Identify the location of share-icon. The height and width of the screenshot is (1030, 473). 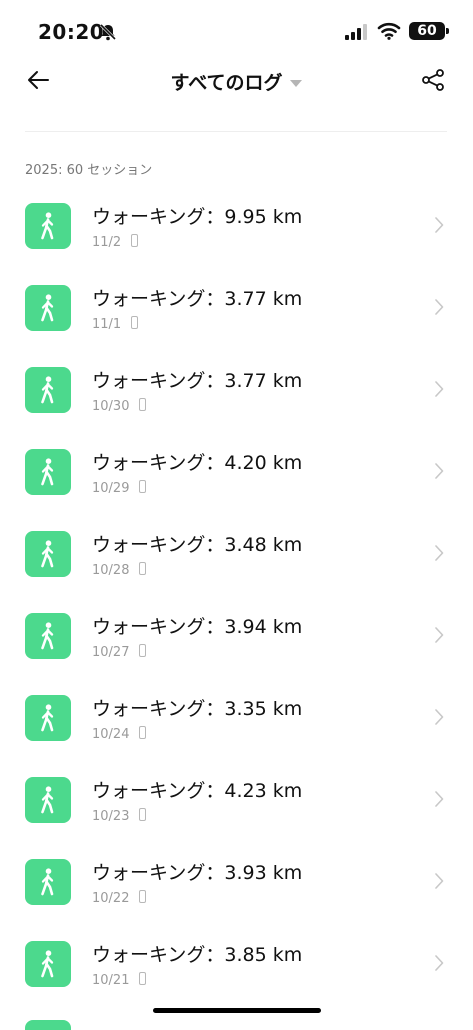
(433, 80).